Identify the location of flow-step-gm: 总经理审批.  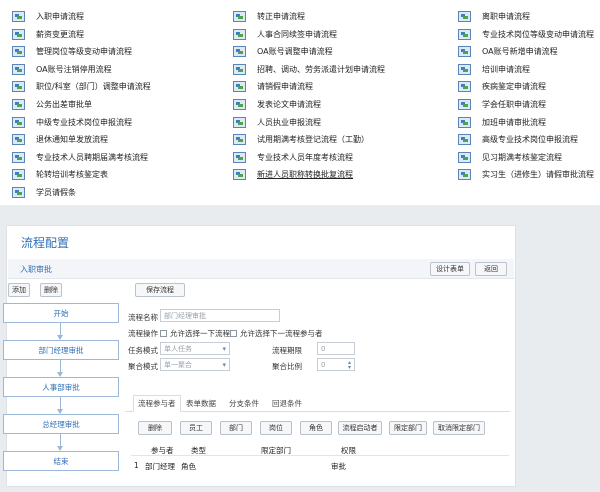
(61, 424).